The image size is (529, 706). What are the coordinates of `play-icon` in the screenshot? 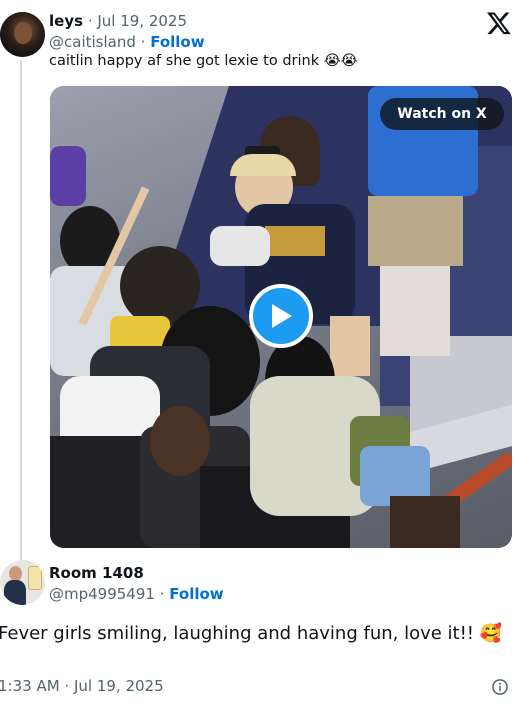 It's located at (282, 316).